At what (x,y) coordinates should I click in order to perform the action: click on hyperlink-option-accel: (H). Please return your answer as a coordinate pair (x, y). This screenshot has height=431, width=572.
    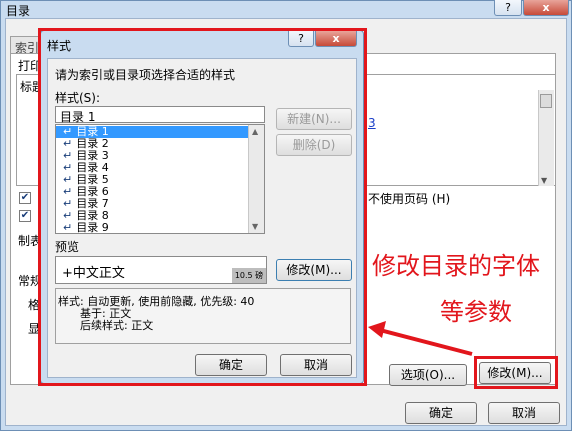
    Looking at the image, I should click on (441, 199).